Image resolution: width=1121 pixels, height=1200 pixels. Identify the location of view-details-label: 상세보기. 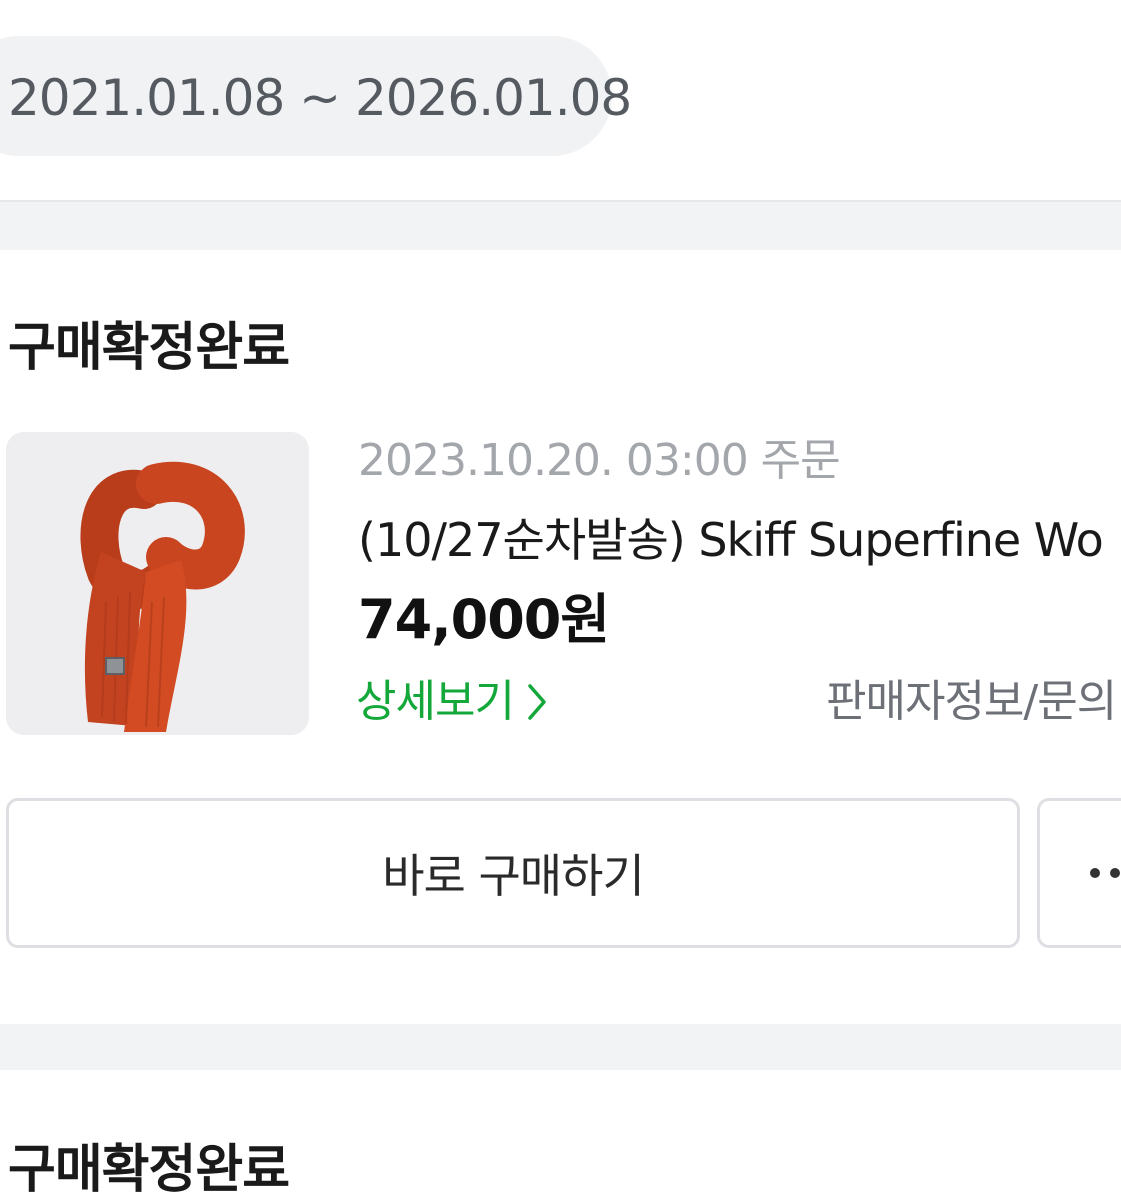
(435, 701).